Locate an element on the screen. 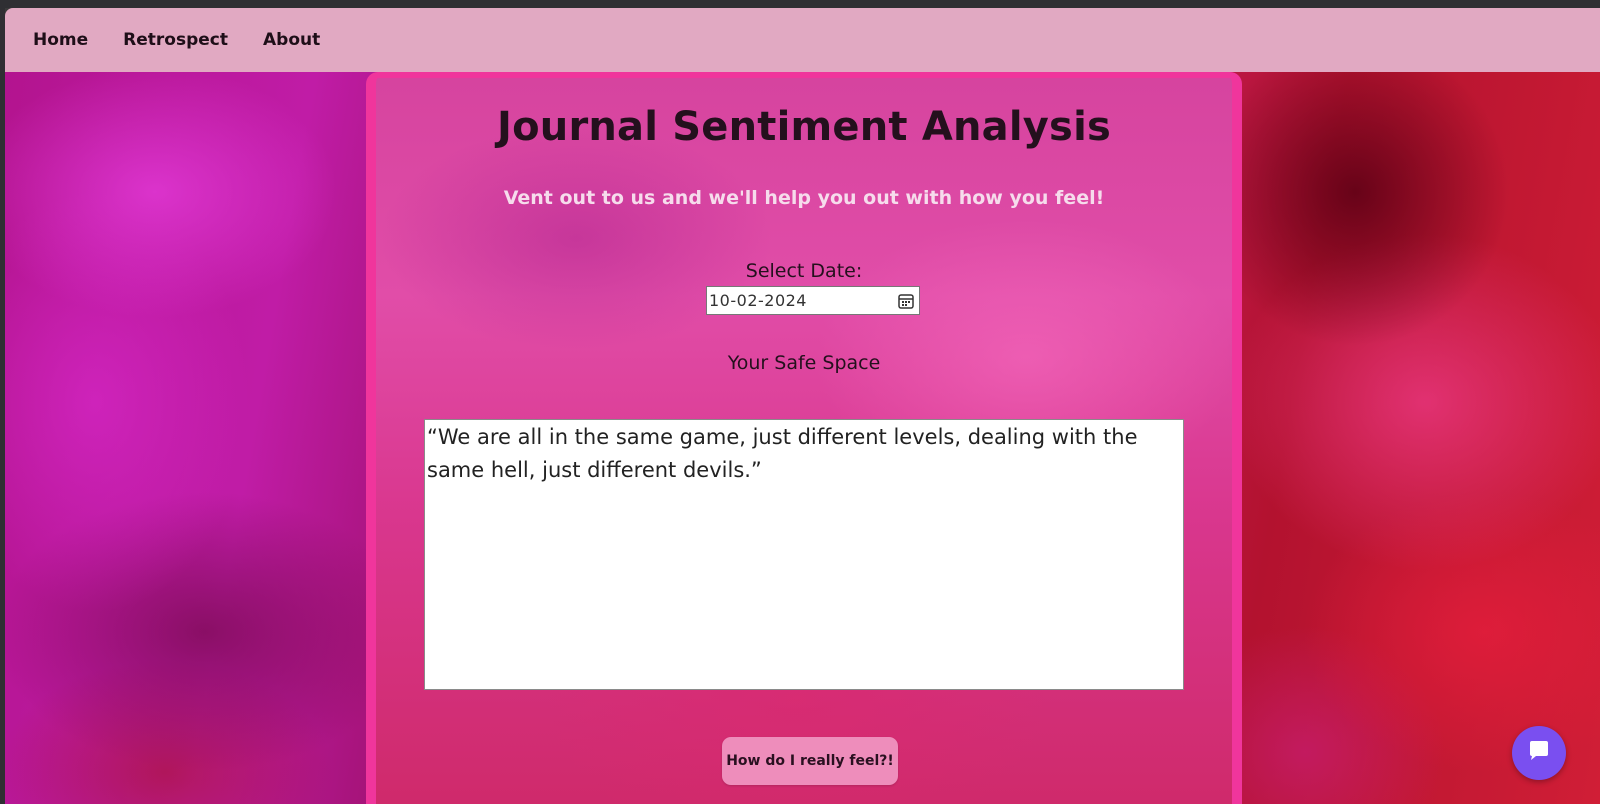  window-top-edge is located at coordinates (800, 4).